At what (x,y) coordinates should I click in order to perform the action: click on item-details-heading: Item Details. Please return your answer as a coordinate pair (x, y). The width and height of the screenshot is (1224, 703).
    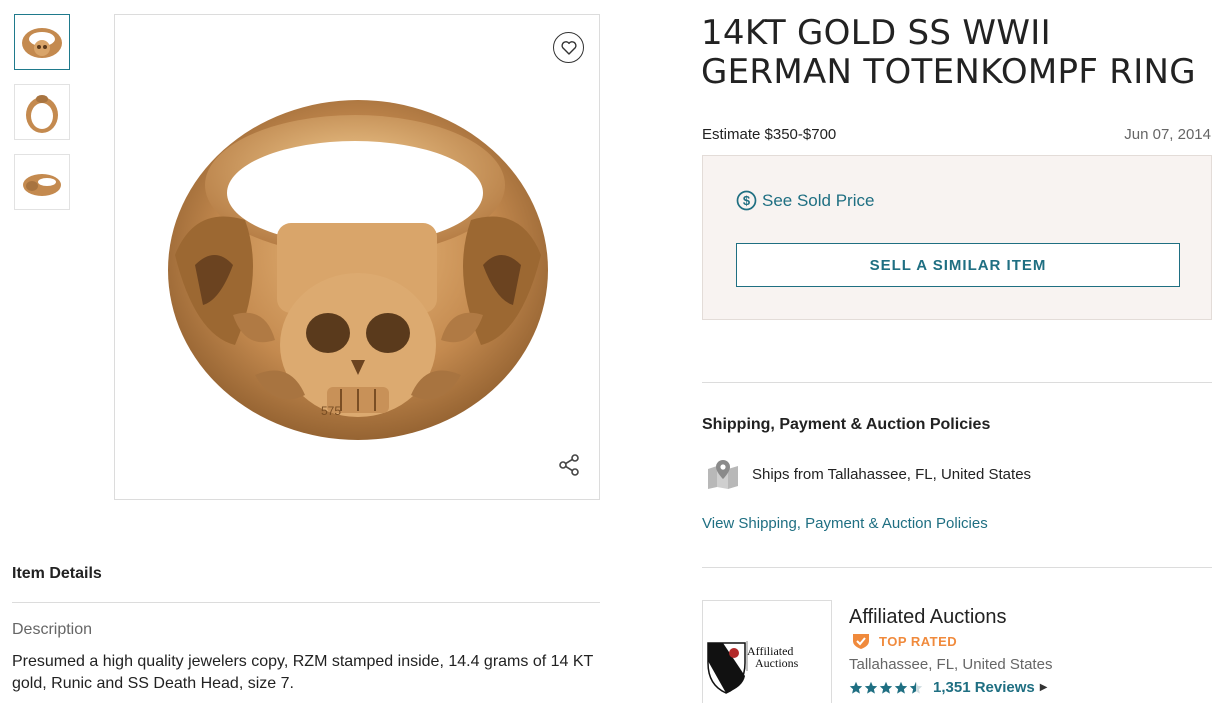
    Looking at the image, I should click on (57, 573).